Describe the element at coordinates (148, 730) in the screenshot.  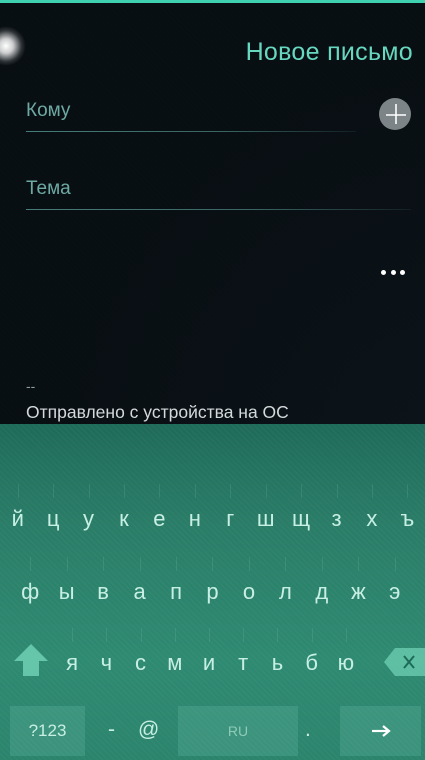
I see `at-key: @` at that location.